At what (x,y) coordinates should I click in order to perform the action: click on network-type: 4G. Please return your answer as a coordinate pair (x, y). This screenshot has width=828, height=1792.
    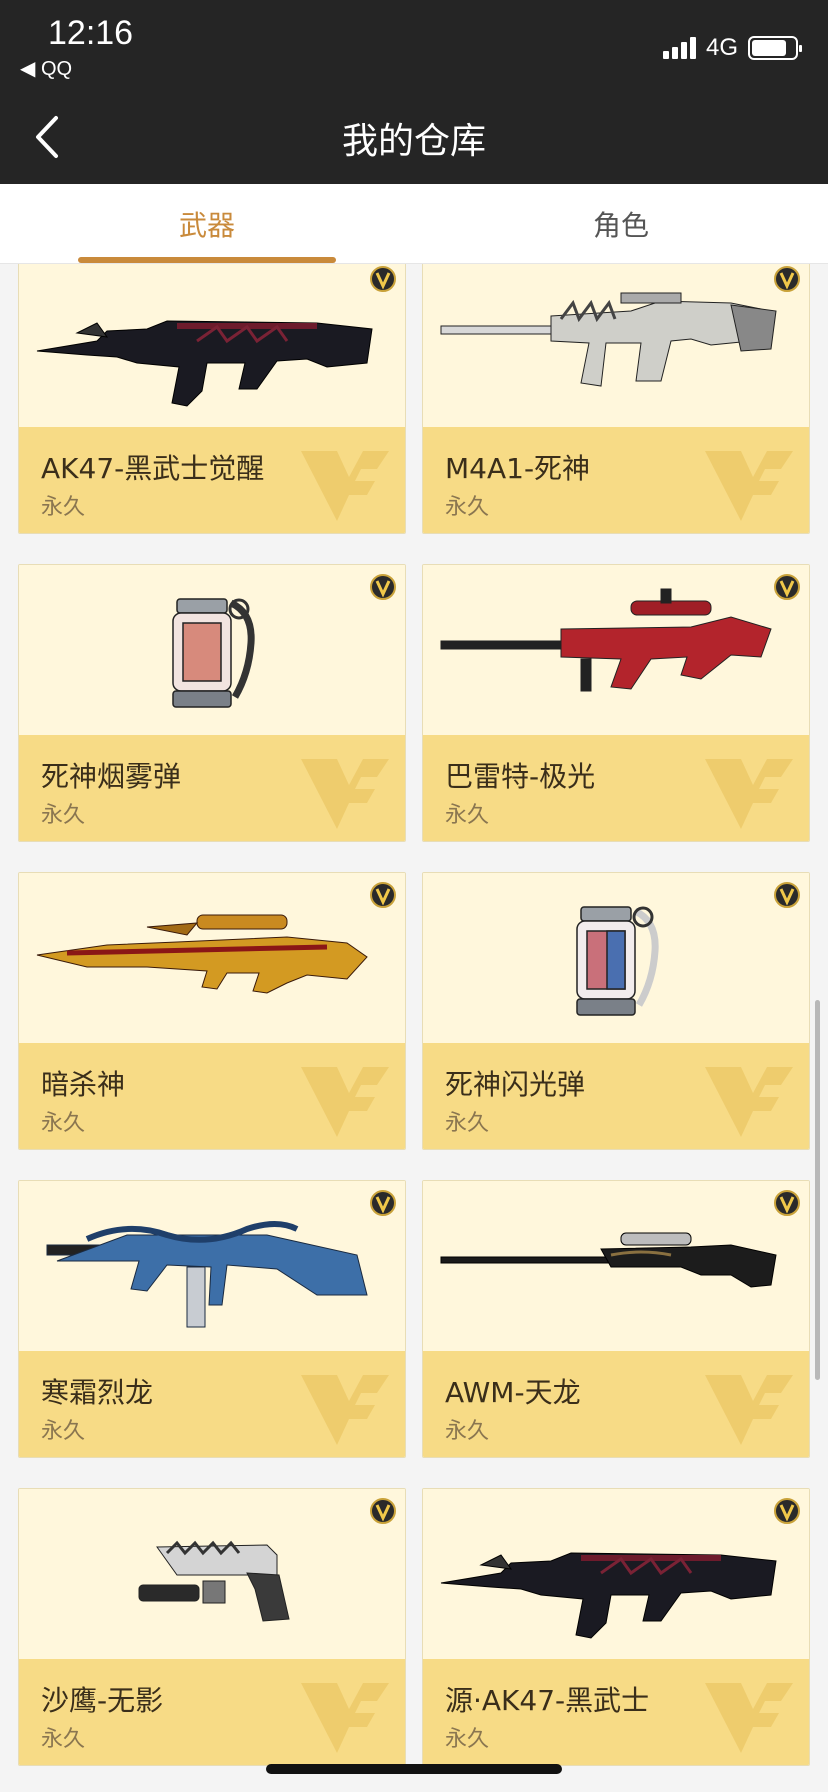
    Looking at the image, I should click on (721, 47).